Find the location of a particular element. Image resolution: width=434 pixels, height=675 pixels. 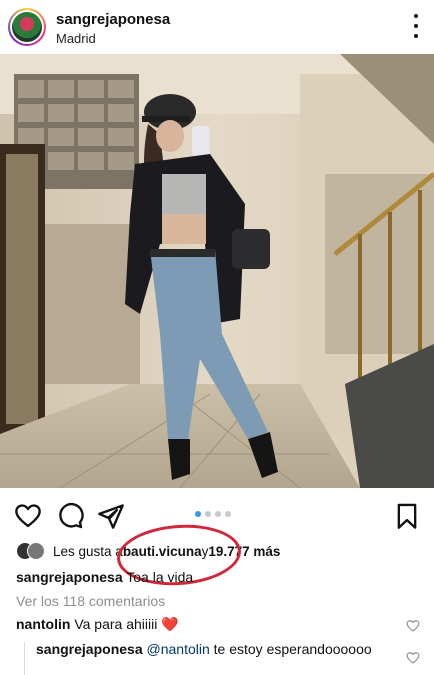

heart-icon is located at coordinates (28, 516).